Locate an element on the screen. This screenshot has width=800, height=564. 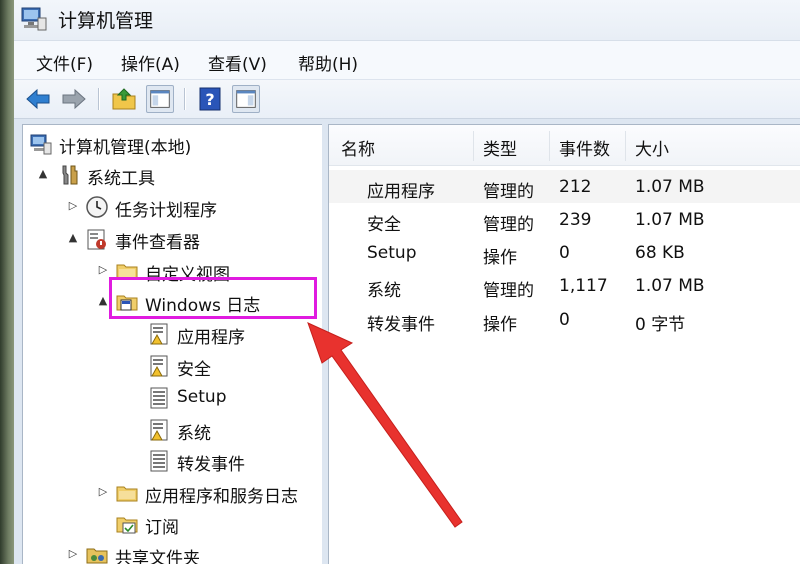
title-bar: 计算机管理 is located at coordinates (407, 20).